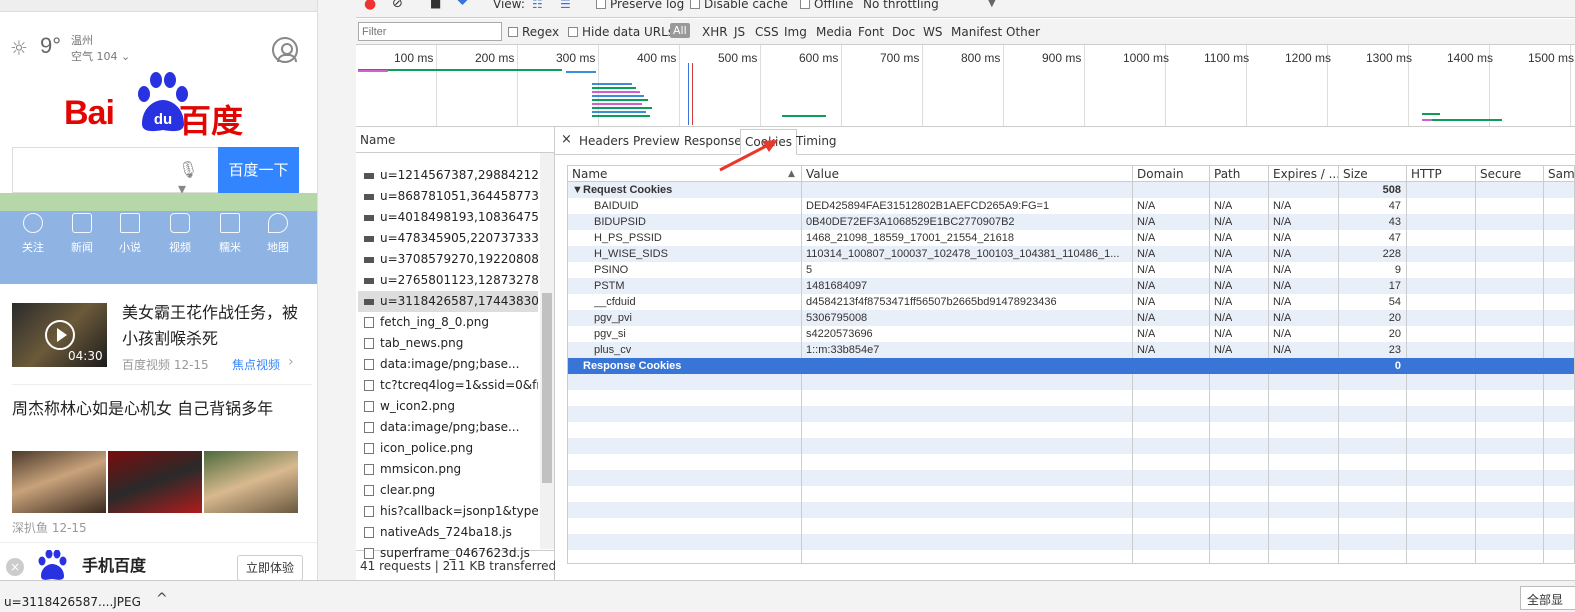 This screenshot has width=1575, height=612. I want to click on column-header-value: Value, so click(967, 174).